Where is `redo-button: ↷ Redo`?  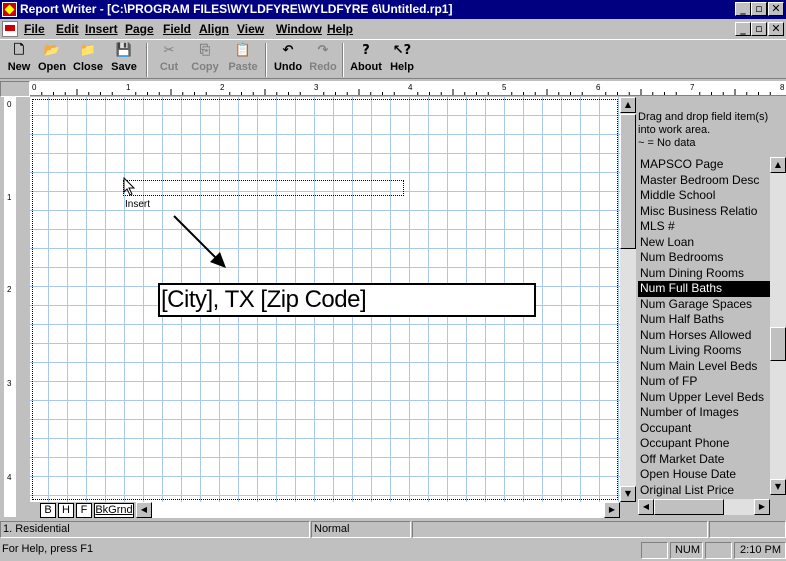 redo-button: ↷ Redo is located at coordinates (323, 60).